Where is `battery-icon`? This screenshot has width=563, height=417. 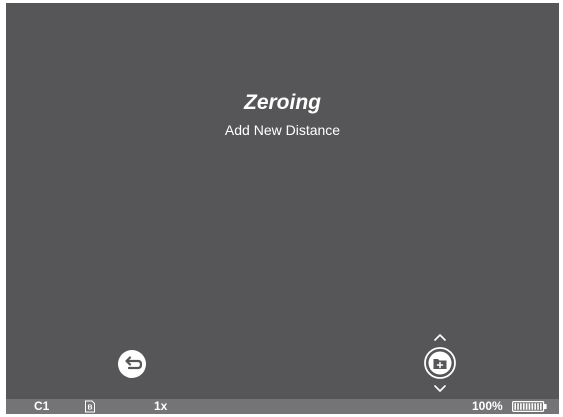 battery-icon is located at coordinates (529, 406).